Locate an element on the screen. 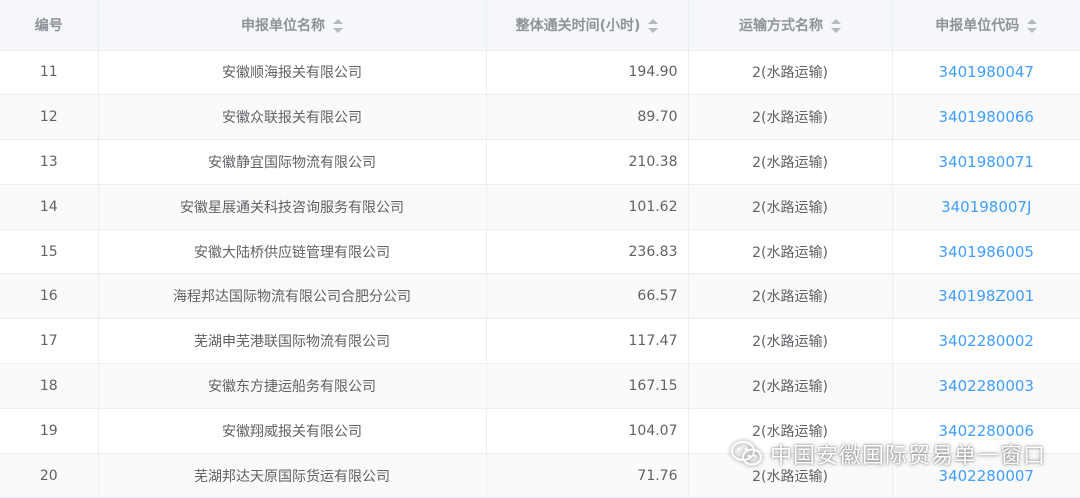 The width and height of the screenshot is (1080, 498). column-header-label: 运输方式名称 is located at coordinates (781, 25).